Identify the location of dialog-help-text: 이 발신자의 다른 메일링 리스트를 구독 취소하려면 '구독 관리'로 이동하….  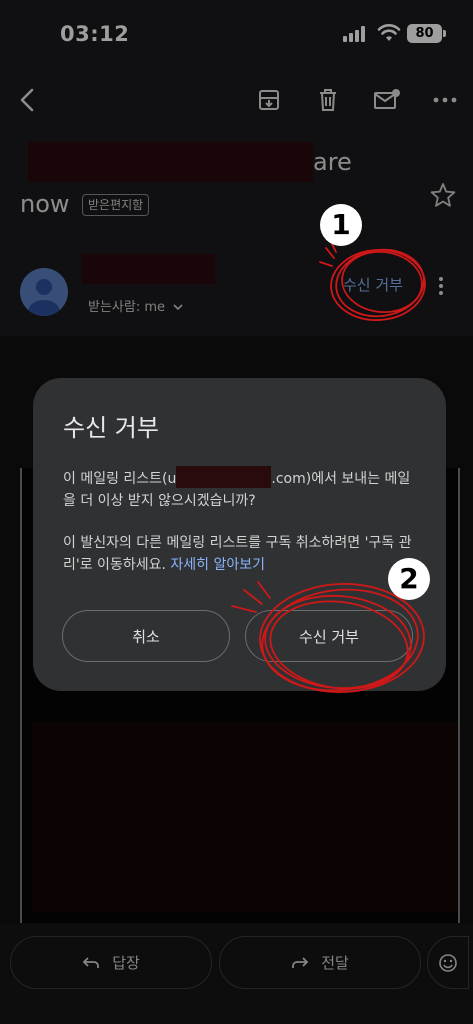
(243, 554).